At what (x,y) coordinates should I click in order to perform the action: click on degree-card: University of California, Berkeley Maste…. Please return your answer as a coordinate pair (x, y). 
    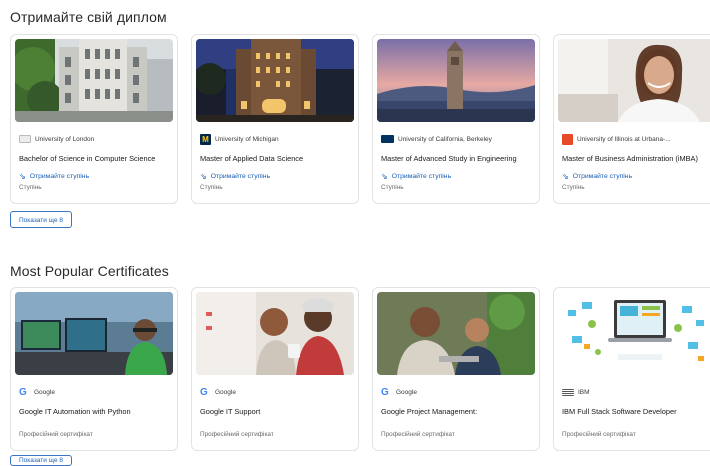
    Looking at the image, I should click on (456, 119).